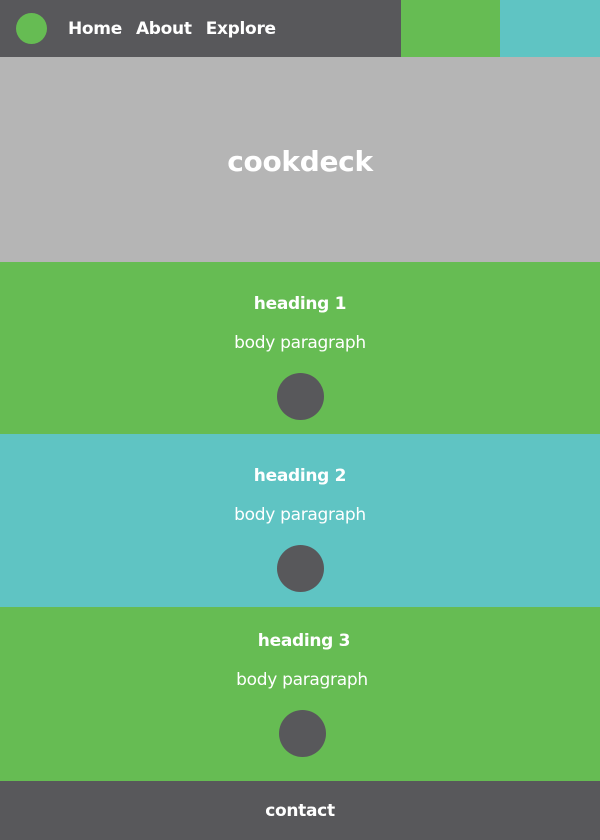 Image resolution: width=600 pixels, height=840 pixels. I want to click on nav-link-home: Home, so click(95, 29).